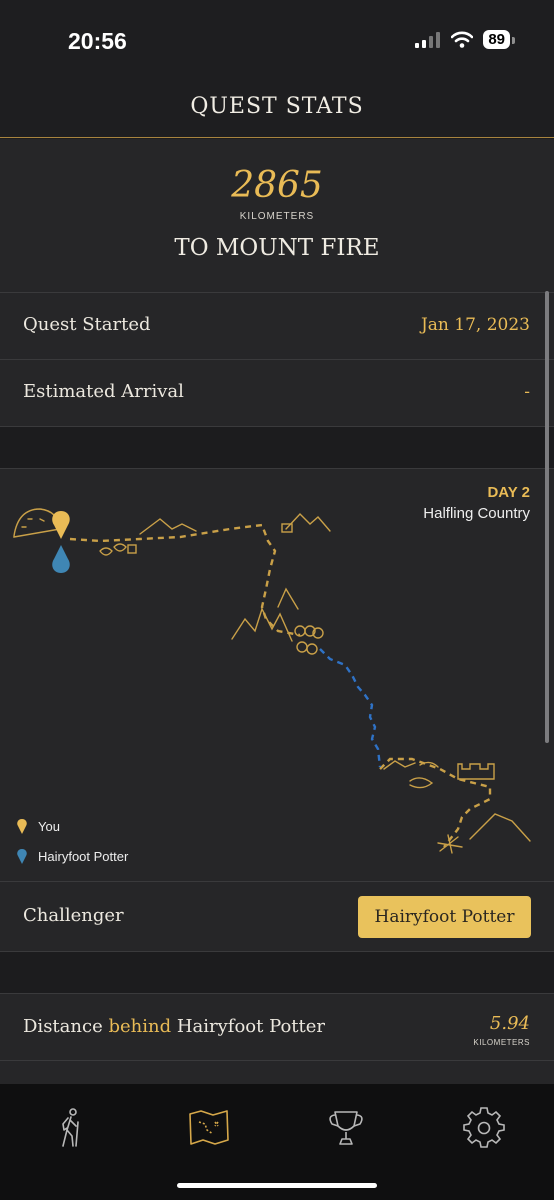 The image size is (554, 1200). I want to click on mount-fire, so click(500, 827).